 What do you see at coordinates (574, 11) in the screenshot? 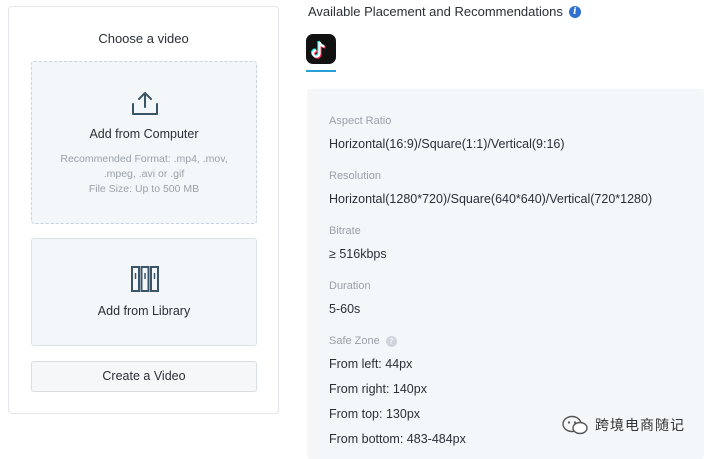
I see `info-icon: i` at bounding box center [574, 11].